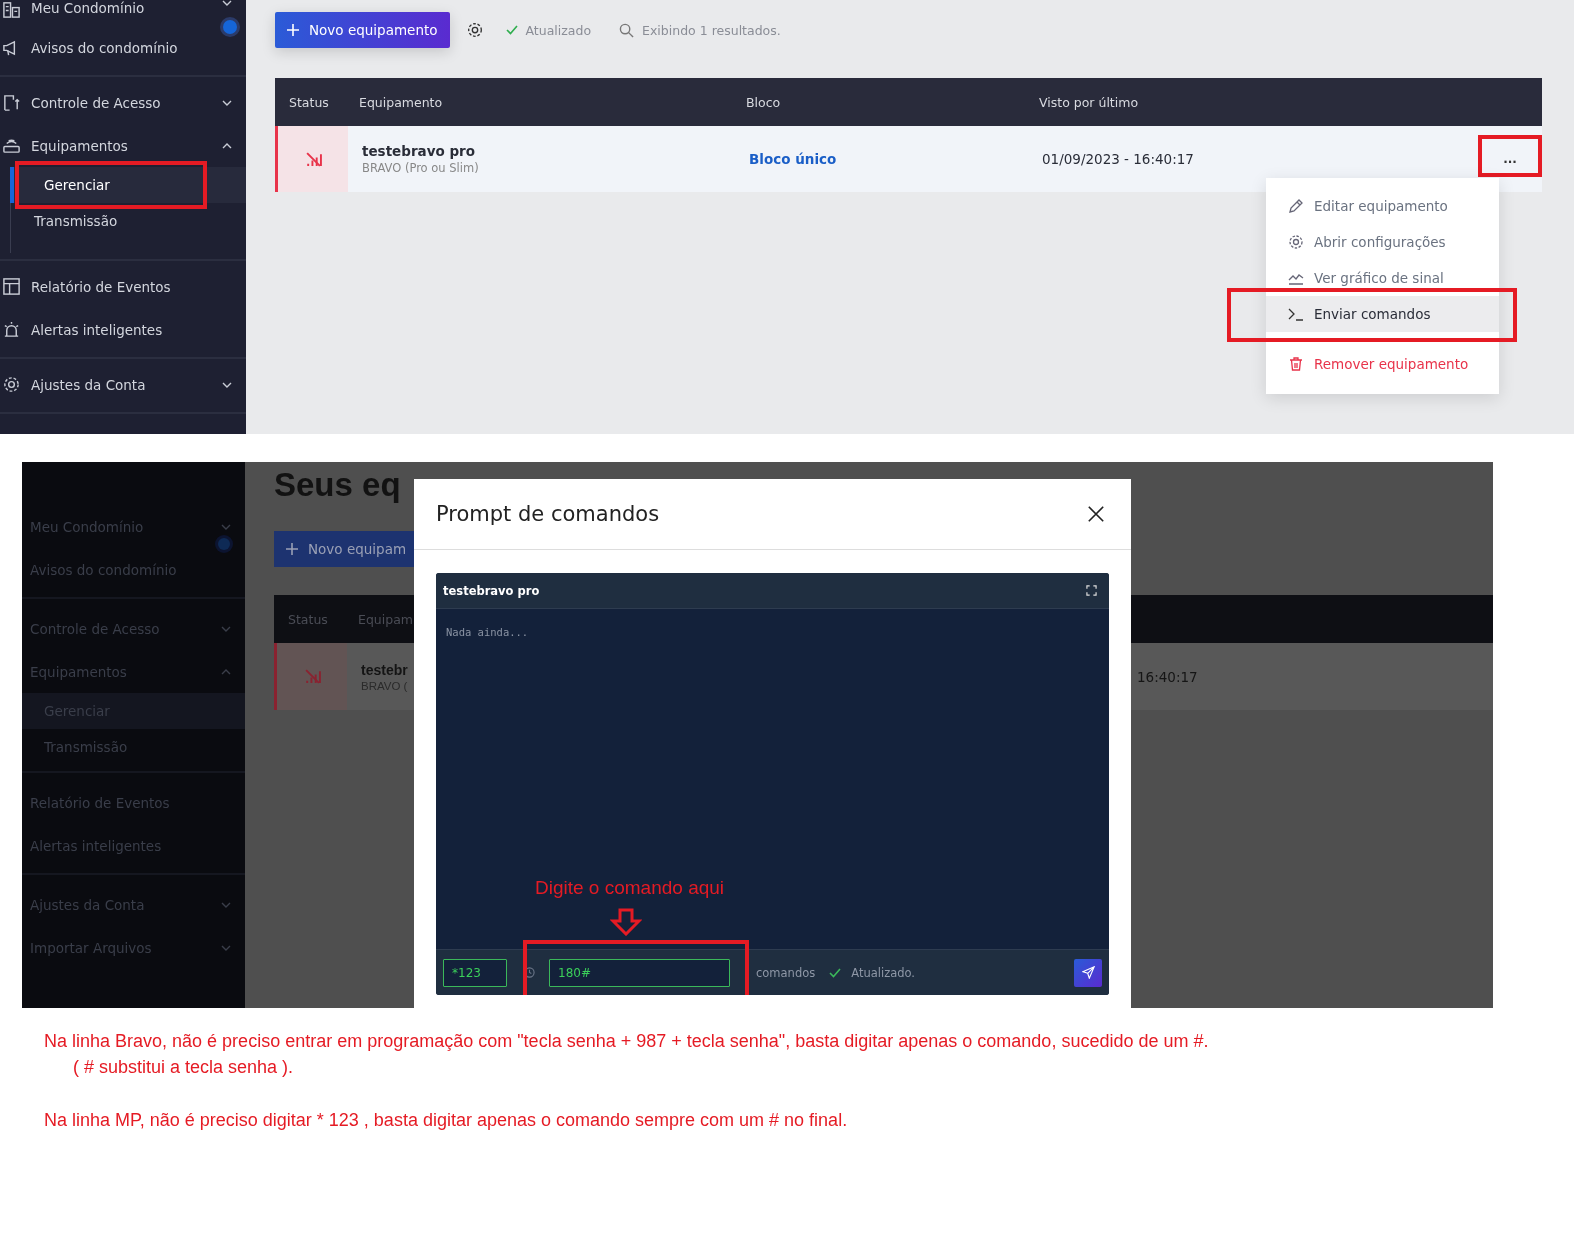 The height and width of the screenshot is (1242, 1574). I want to click on command-field: 180#, so click(639, 972).